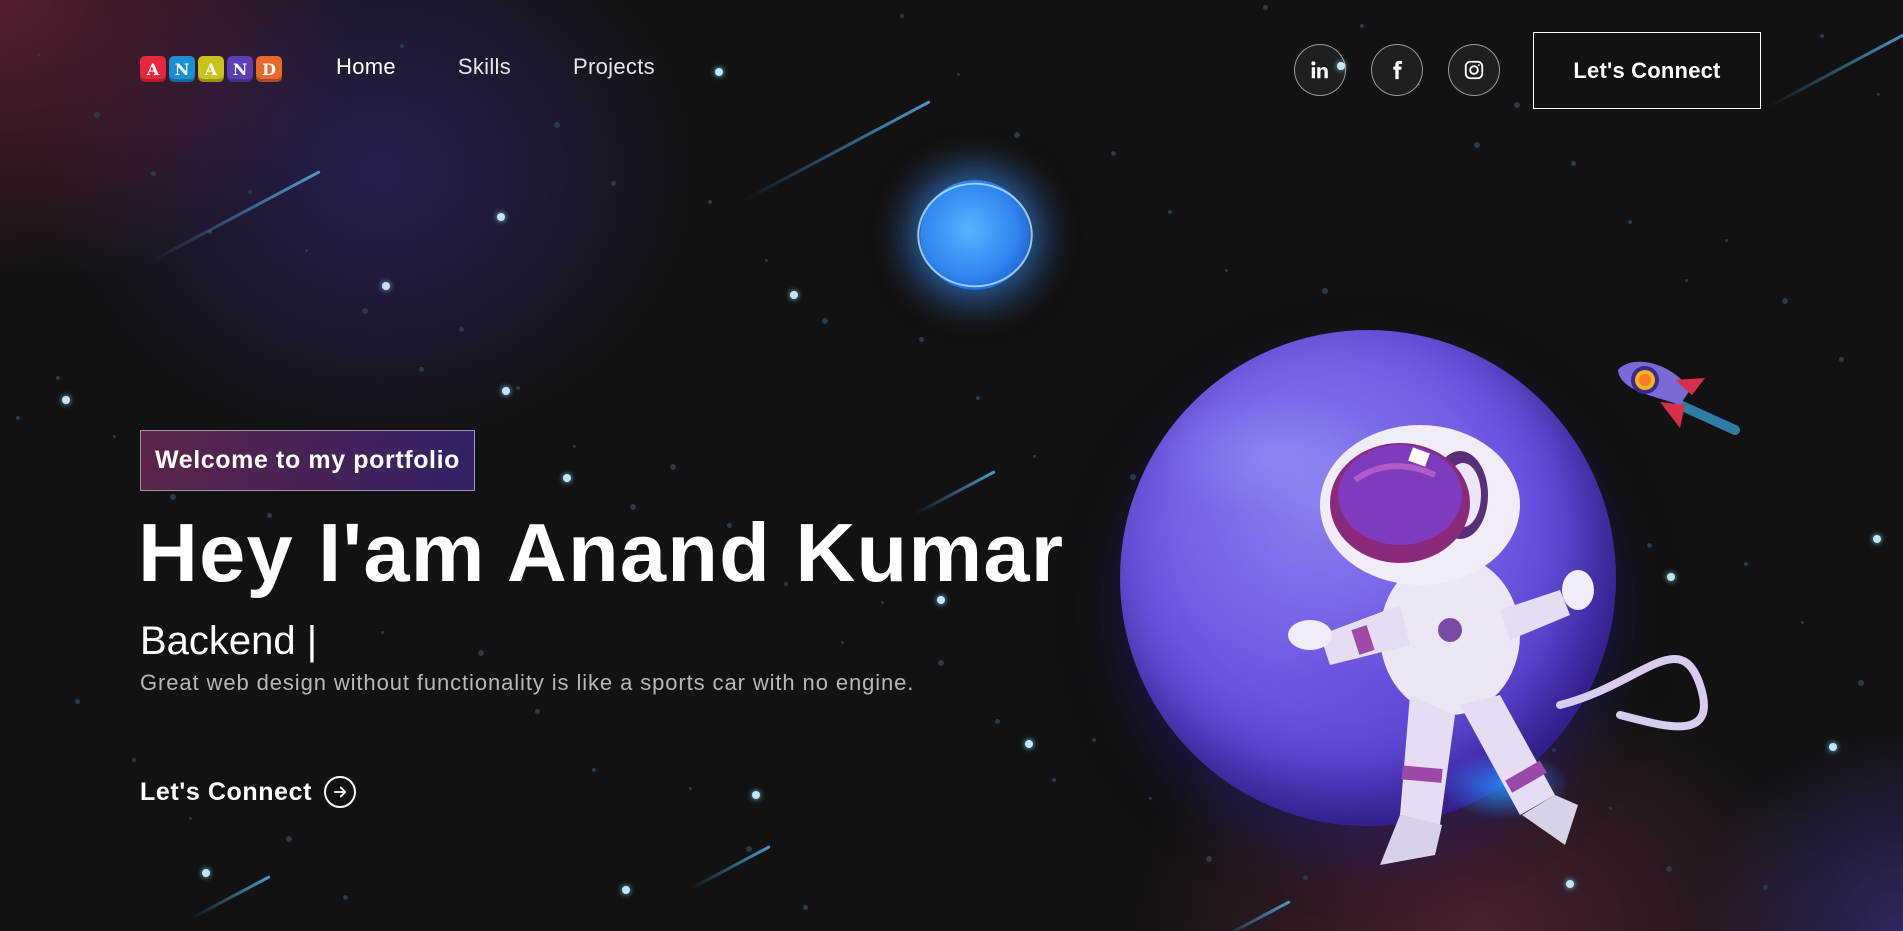  I want to click on tagline-badge: Welcome to my portfolio, so click(308, 460).